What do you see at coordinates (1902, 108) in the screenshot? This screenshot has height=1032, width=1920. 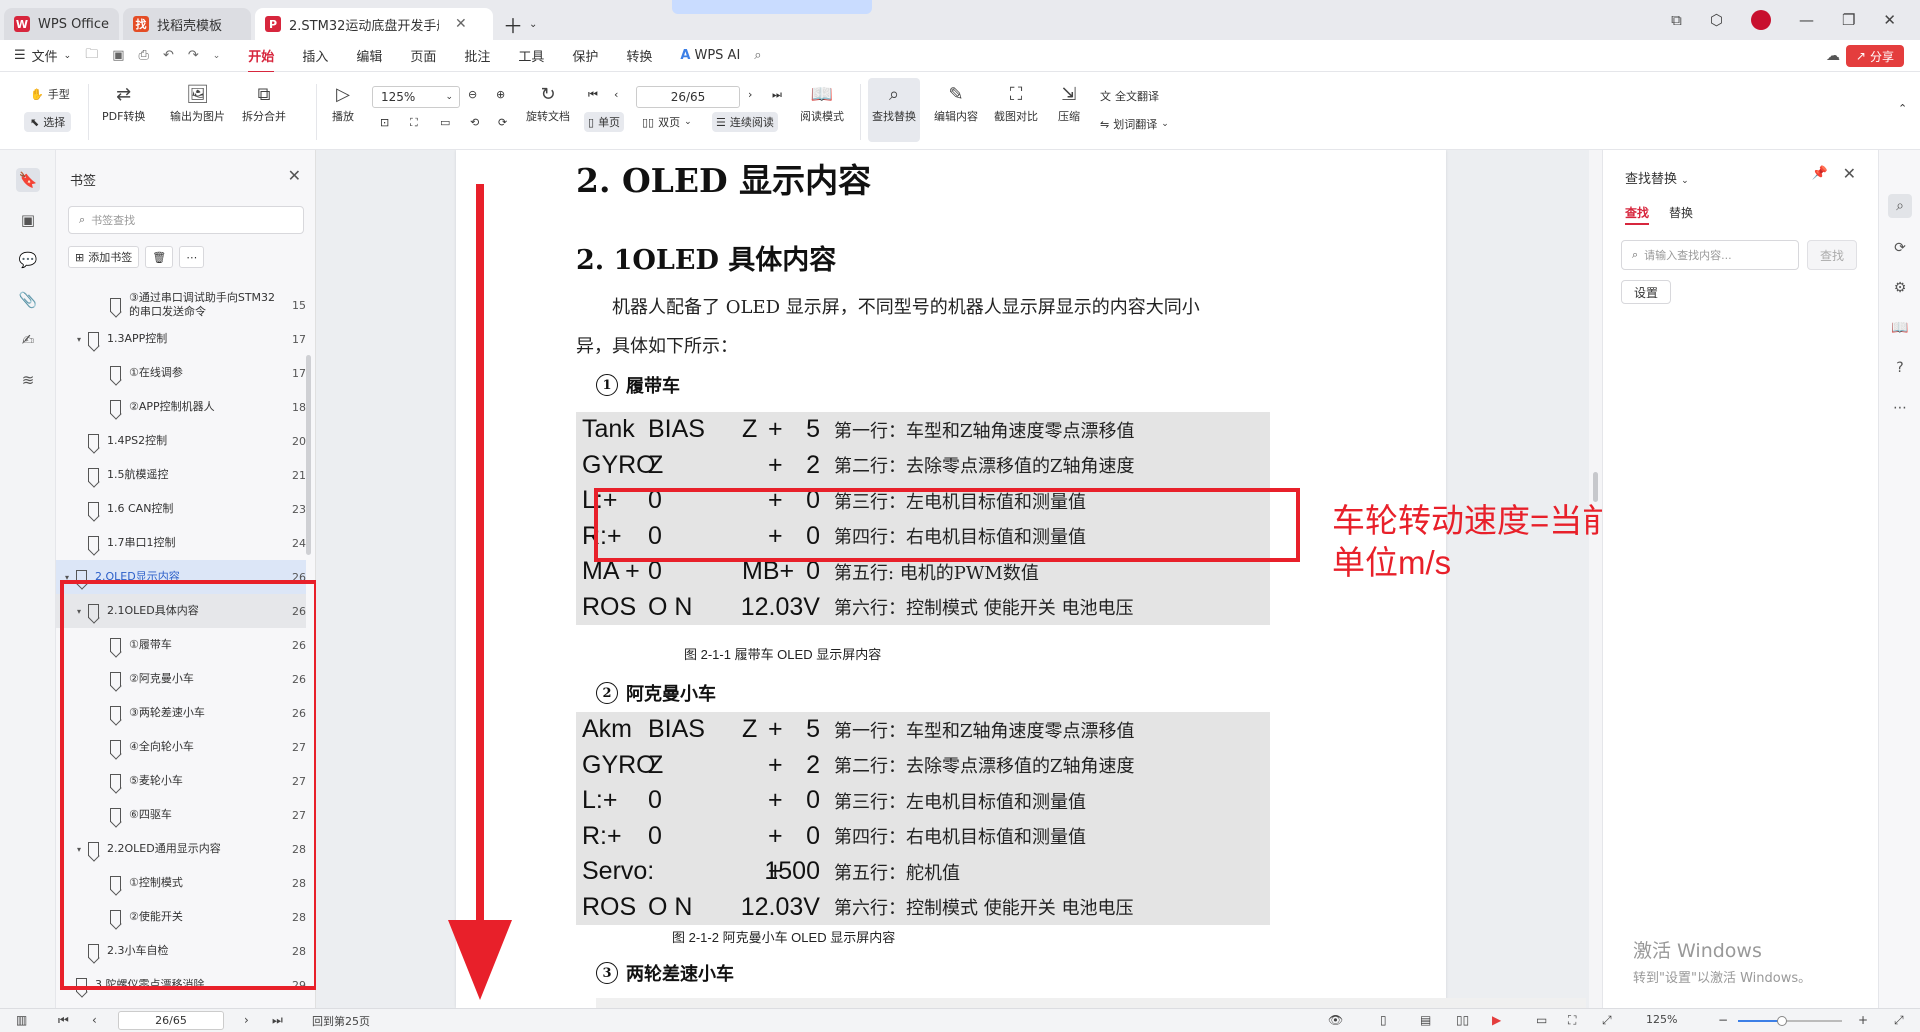 I see `collapse-ribbon-icon: ⌃` at bounding box center [1902, 108].